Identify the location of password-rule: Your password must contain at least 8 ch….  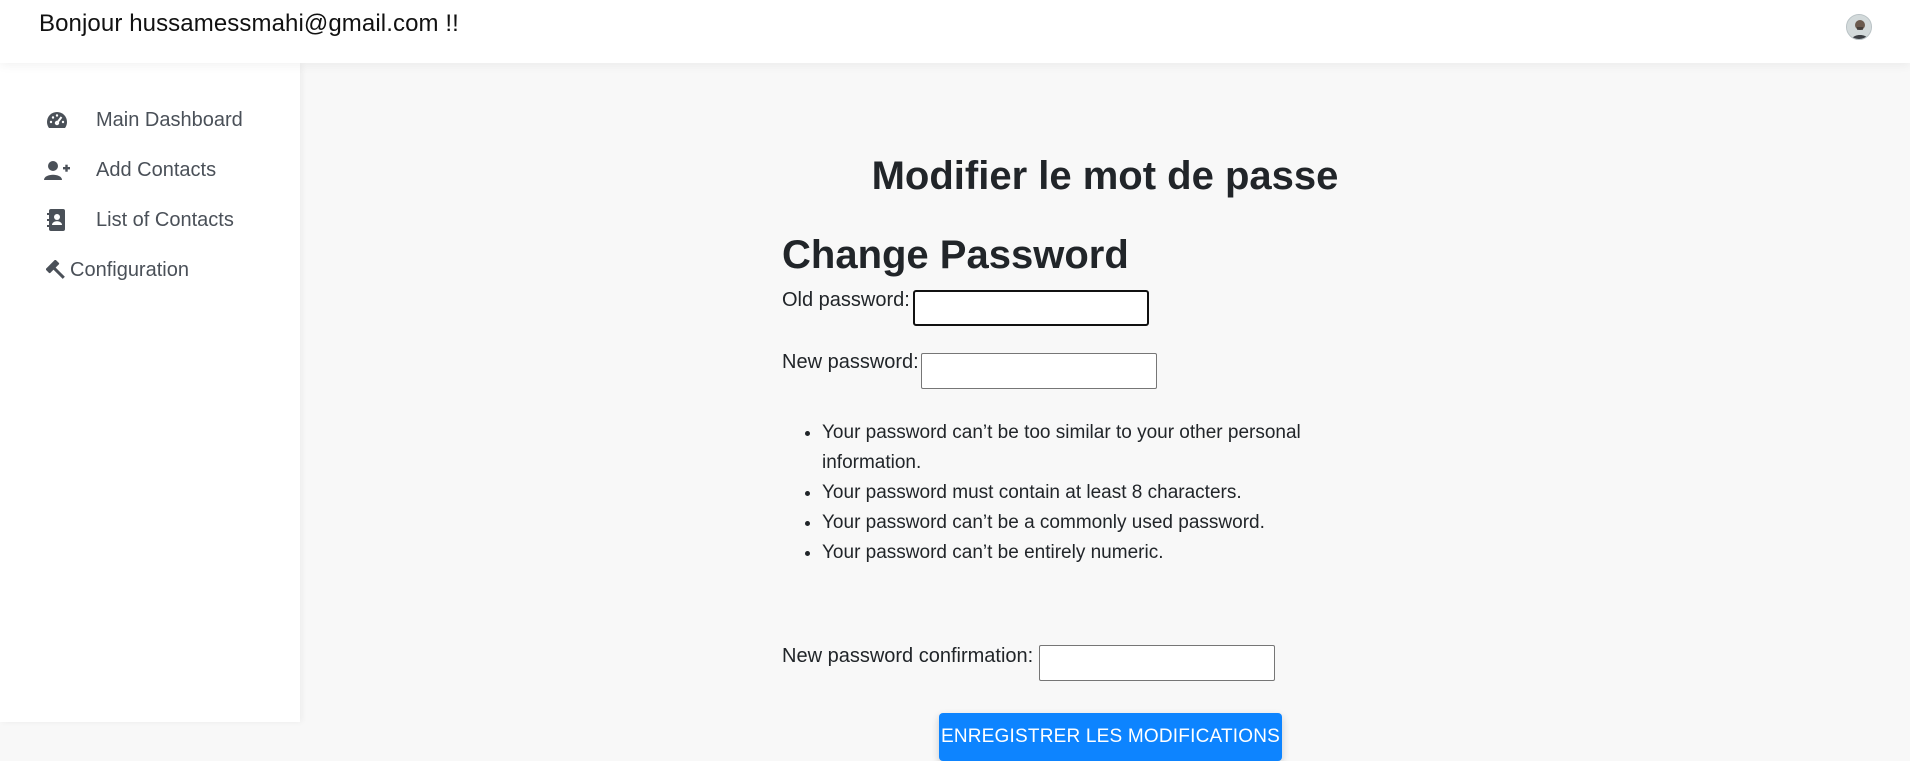
(1092, 493).